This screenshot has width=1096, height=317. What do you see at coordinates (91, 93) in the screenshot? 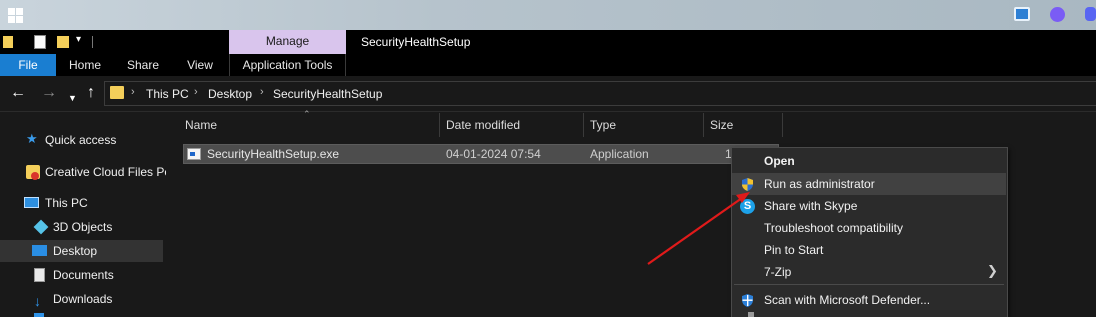
I see `up-icon: ↑` at bounding box center [91, 93].